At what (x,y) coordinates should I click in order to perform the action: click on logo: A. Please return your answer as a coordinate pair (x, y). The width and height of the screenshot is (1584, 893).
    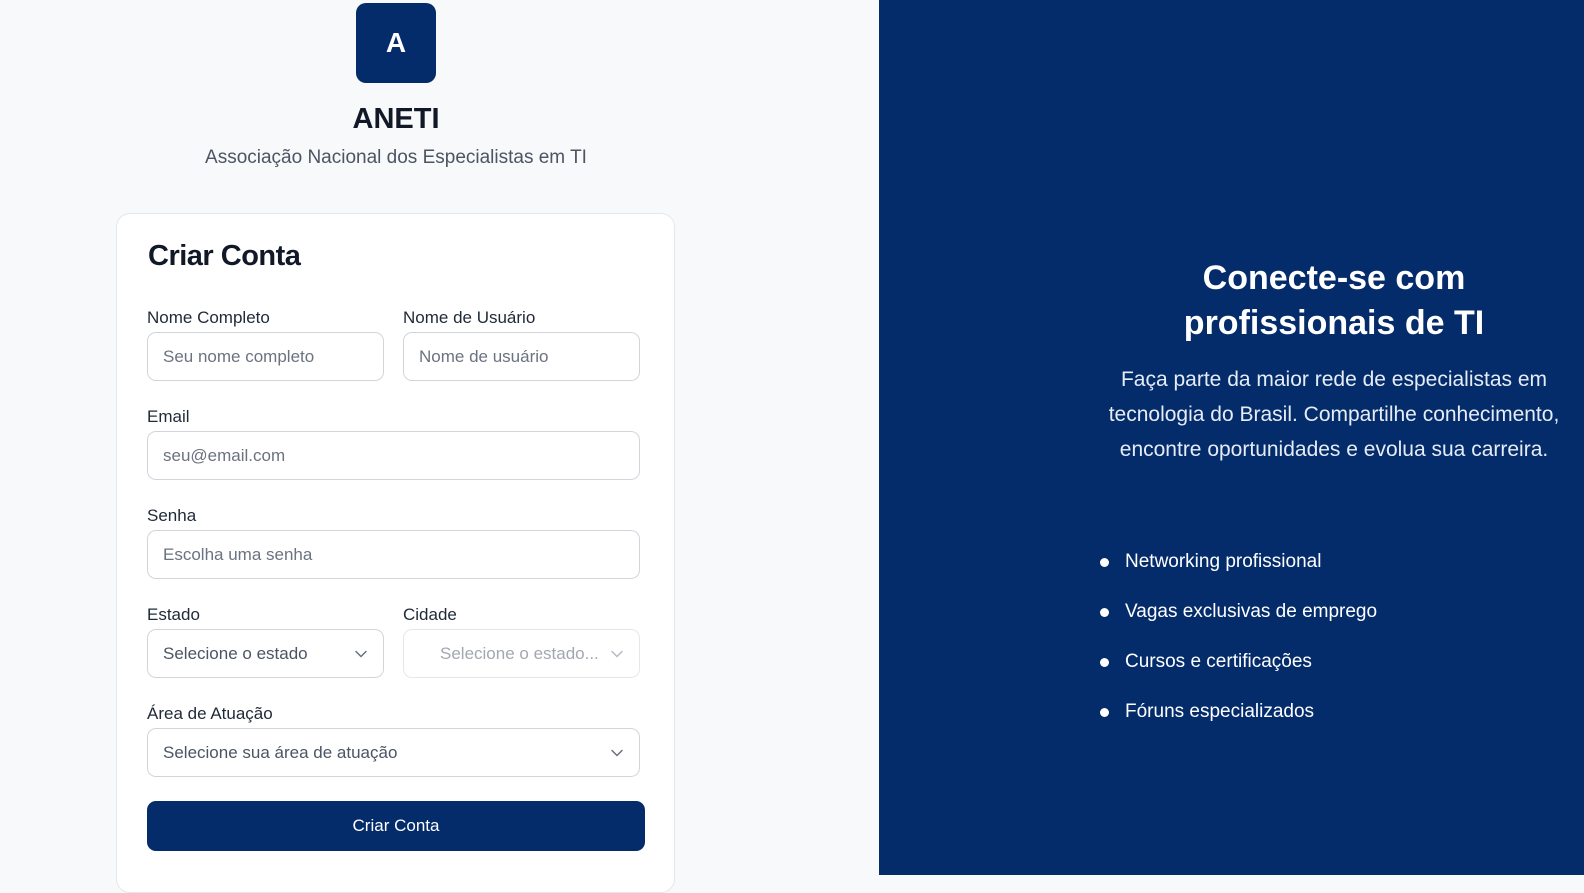
    Looking at the image, I should click on (396, 43).